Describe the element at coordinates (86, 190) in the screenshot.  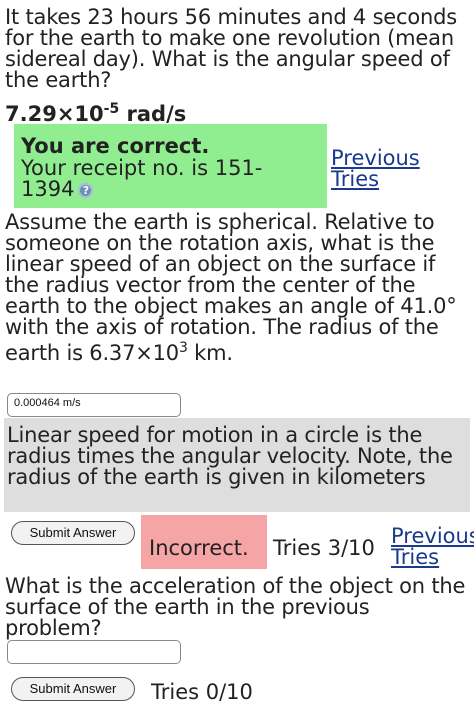
I see `help-icon: ?` at that location.